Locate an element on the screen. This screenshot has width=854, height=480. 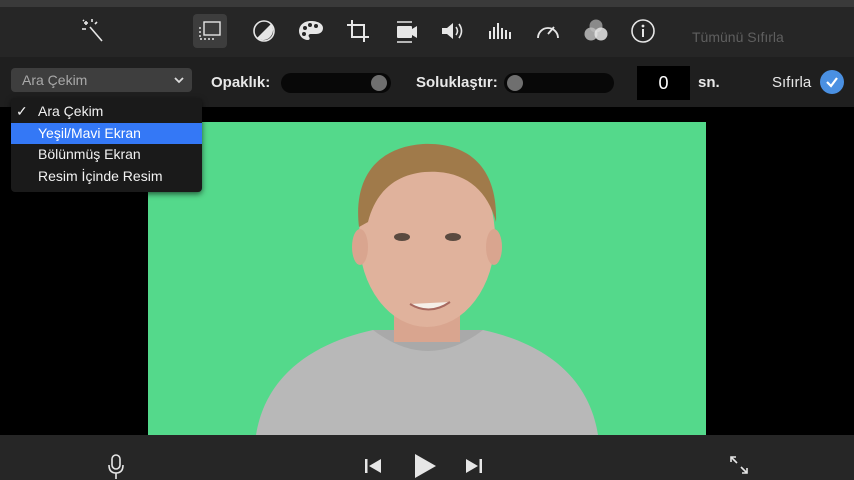
fullscreen-icon is located at coordinates (739, 465).